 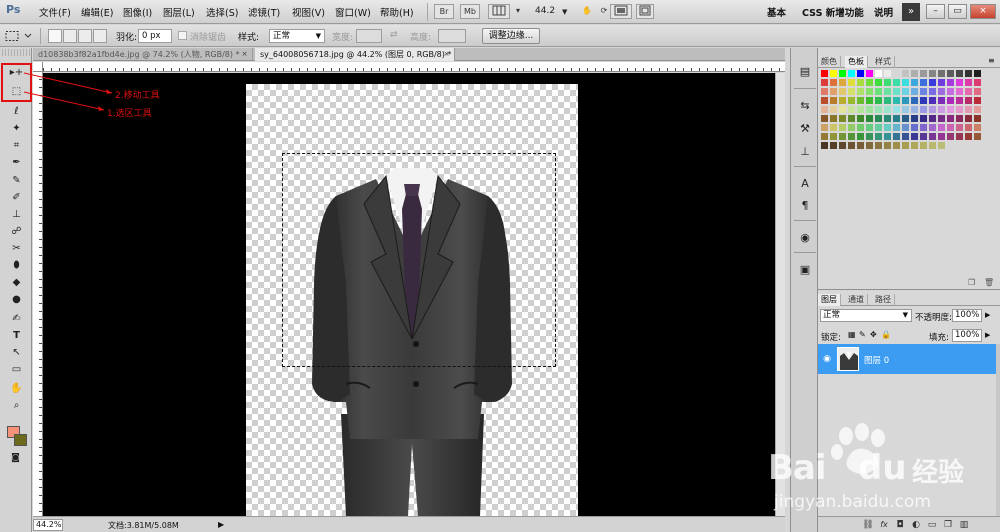 I want to click on menu-image: 图像(I), so click(x=137, y=12).